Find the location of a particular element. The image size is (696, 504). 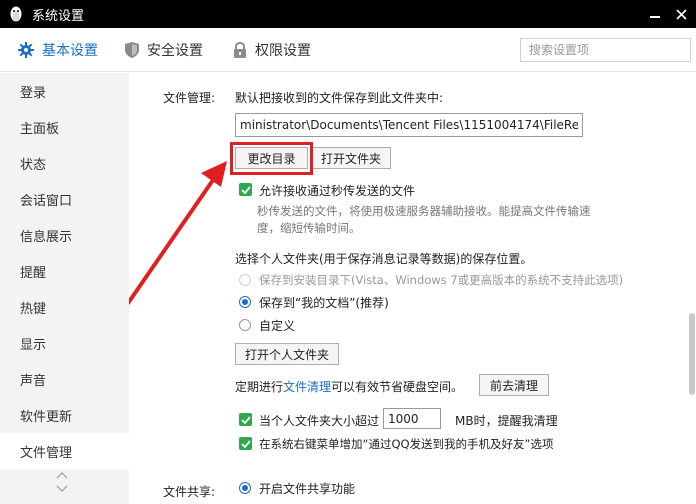

tab-security-settings: 安全设置 is located at coordinates (164, 50).